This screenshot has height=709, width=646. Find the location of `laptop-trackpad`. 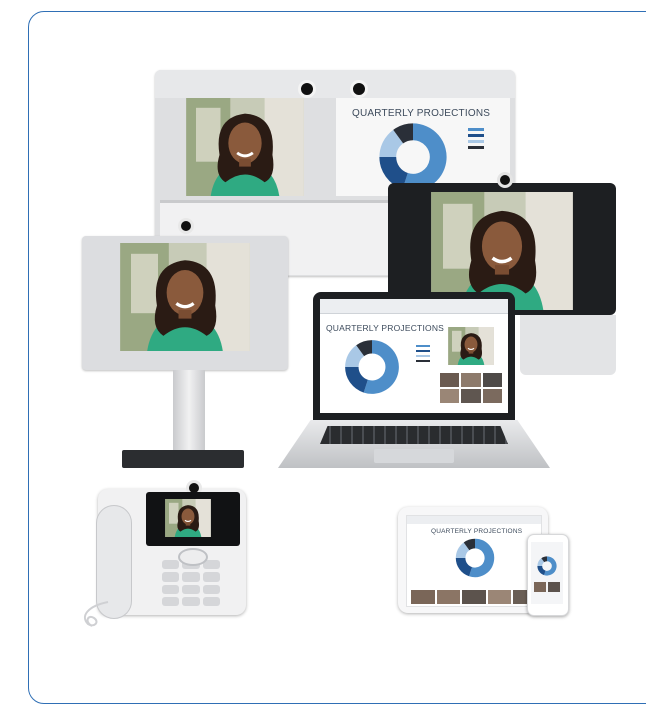

laptop-trackpad is located at coordinates (414, 456).